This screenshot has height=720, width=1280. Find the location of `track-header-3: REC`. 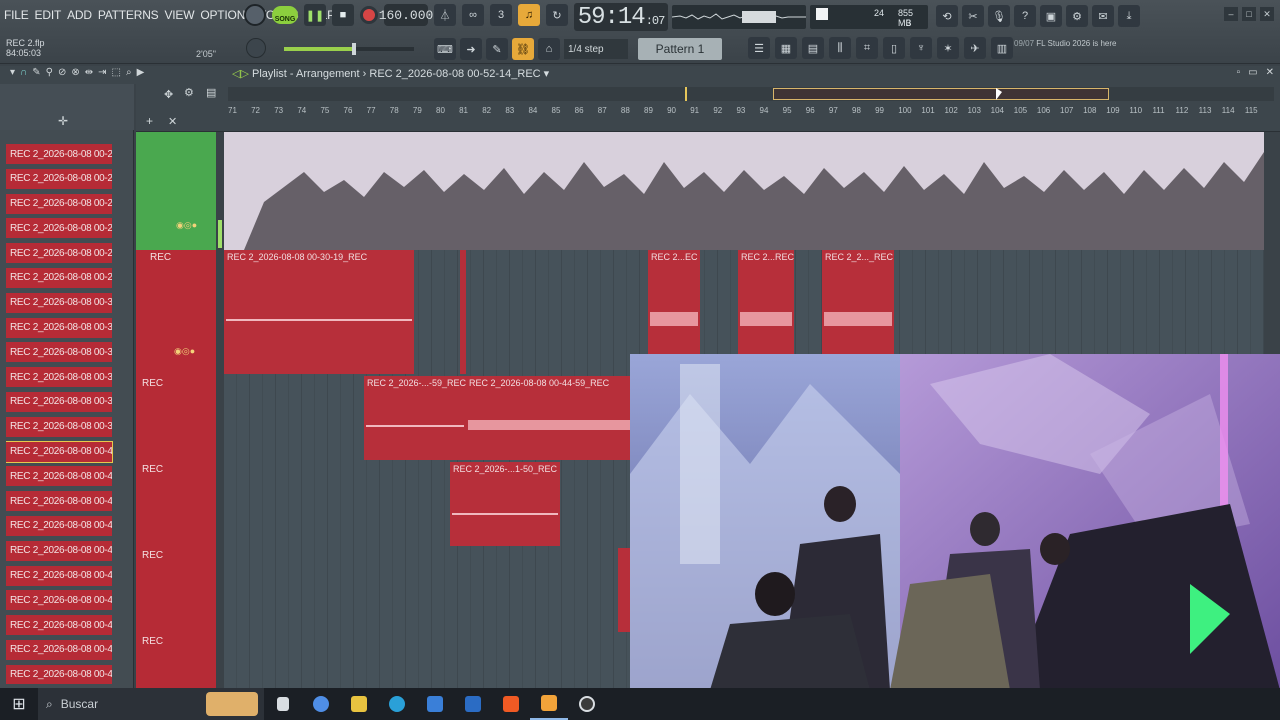

track-header-3: REC is located at coordinates (176, 505).